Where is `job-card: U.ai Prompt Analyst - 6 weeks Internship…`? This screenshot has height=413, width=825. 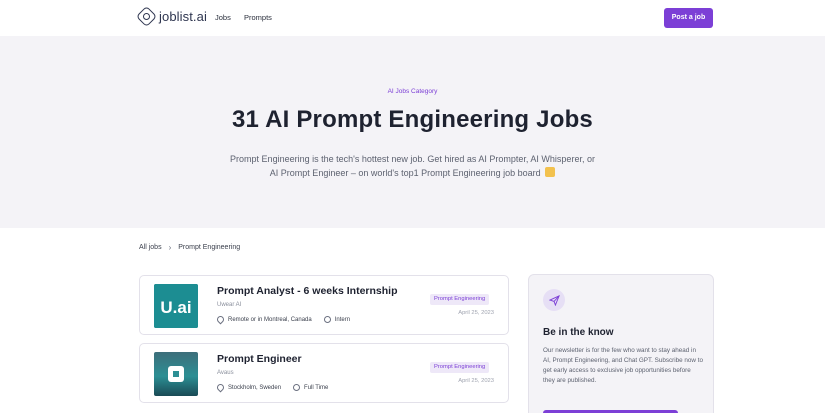 job-card: U.ai Prompt Analyst - 6 weeks Internship… is located at coordinates (324, 305).